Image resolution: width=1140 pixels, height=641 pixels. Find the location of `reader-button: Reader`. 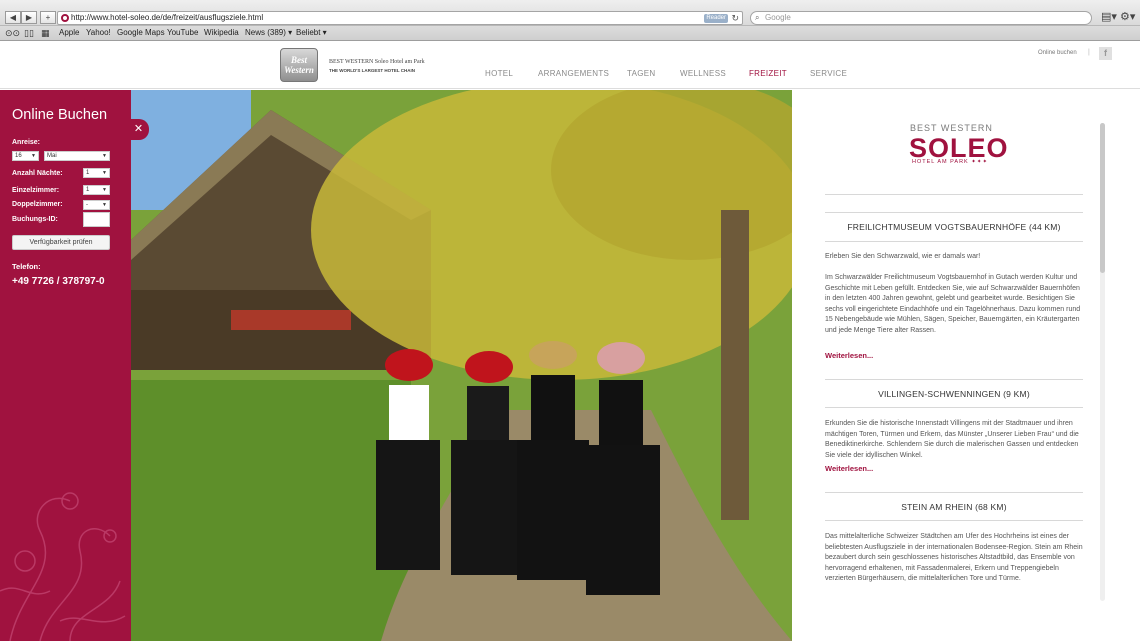

reader-button: Reader is located at coordinates (716, 18).